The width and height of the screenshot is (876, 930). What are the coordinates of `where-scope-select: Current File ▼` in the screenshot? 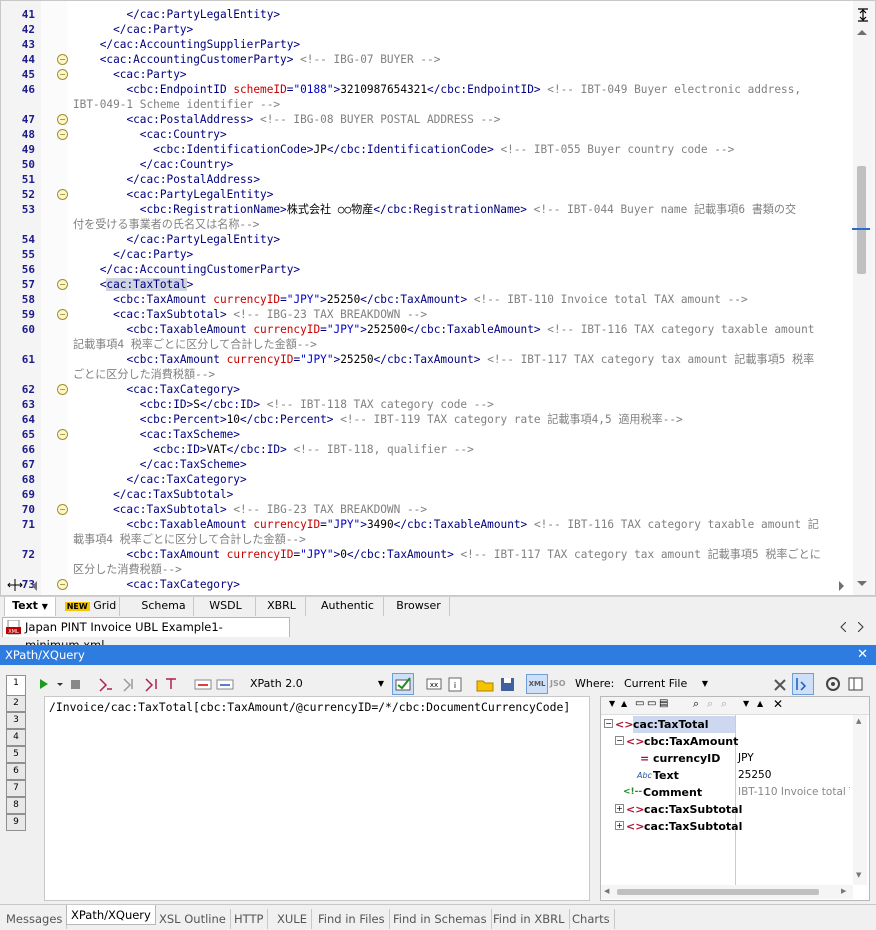 It's located at (666, 684).